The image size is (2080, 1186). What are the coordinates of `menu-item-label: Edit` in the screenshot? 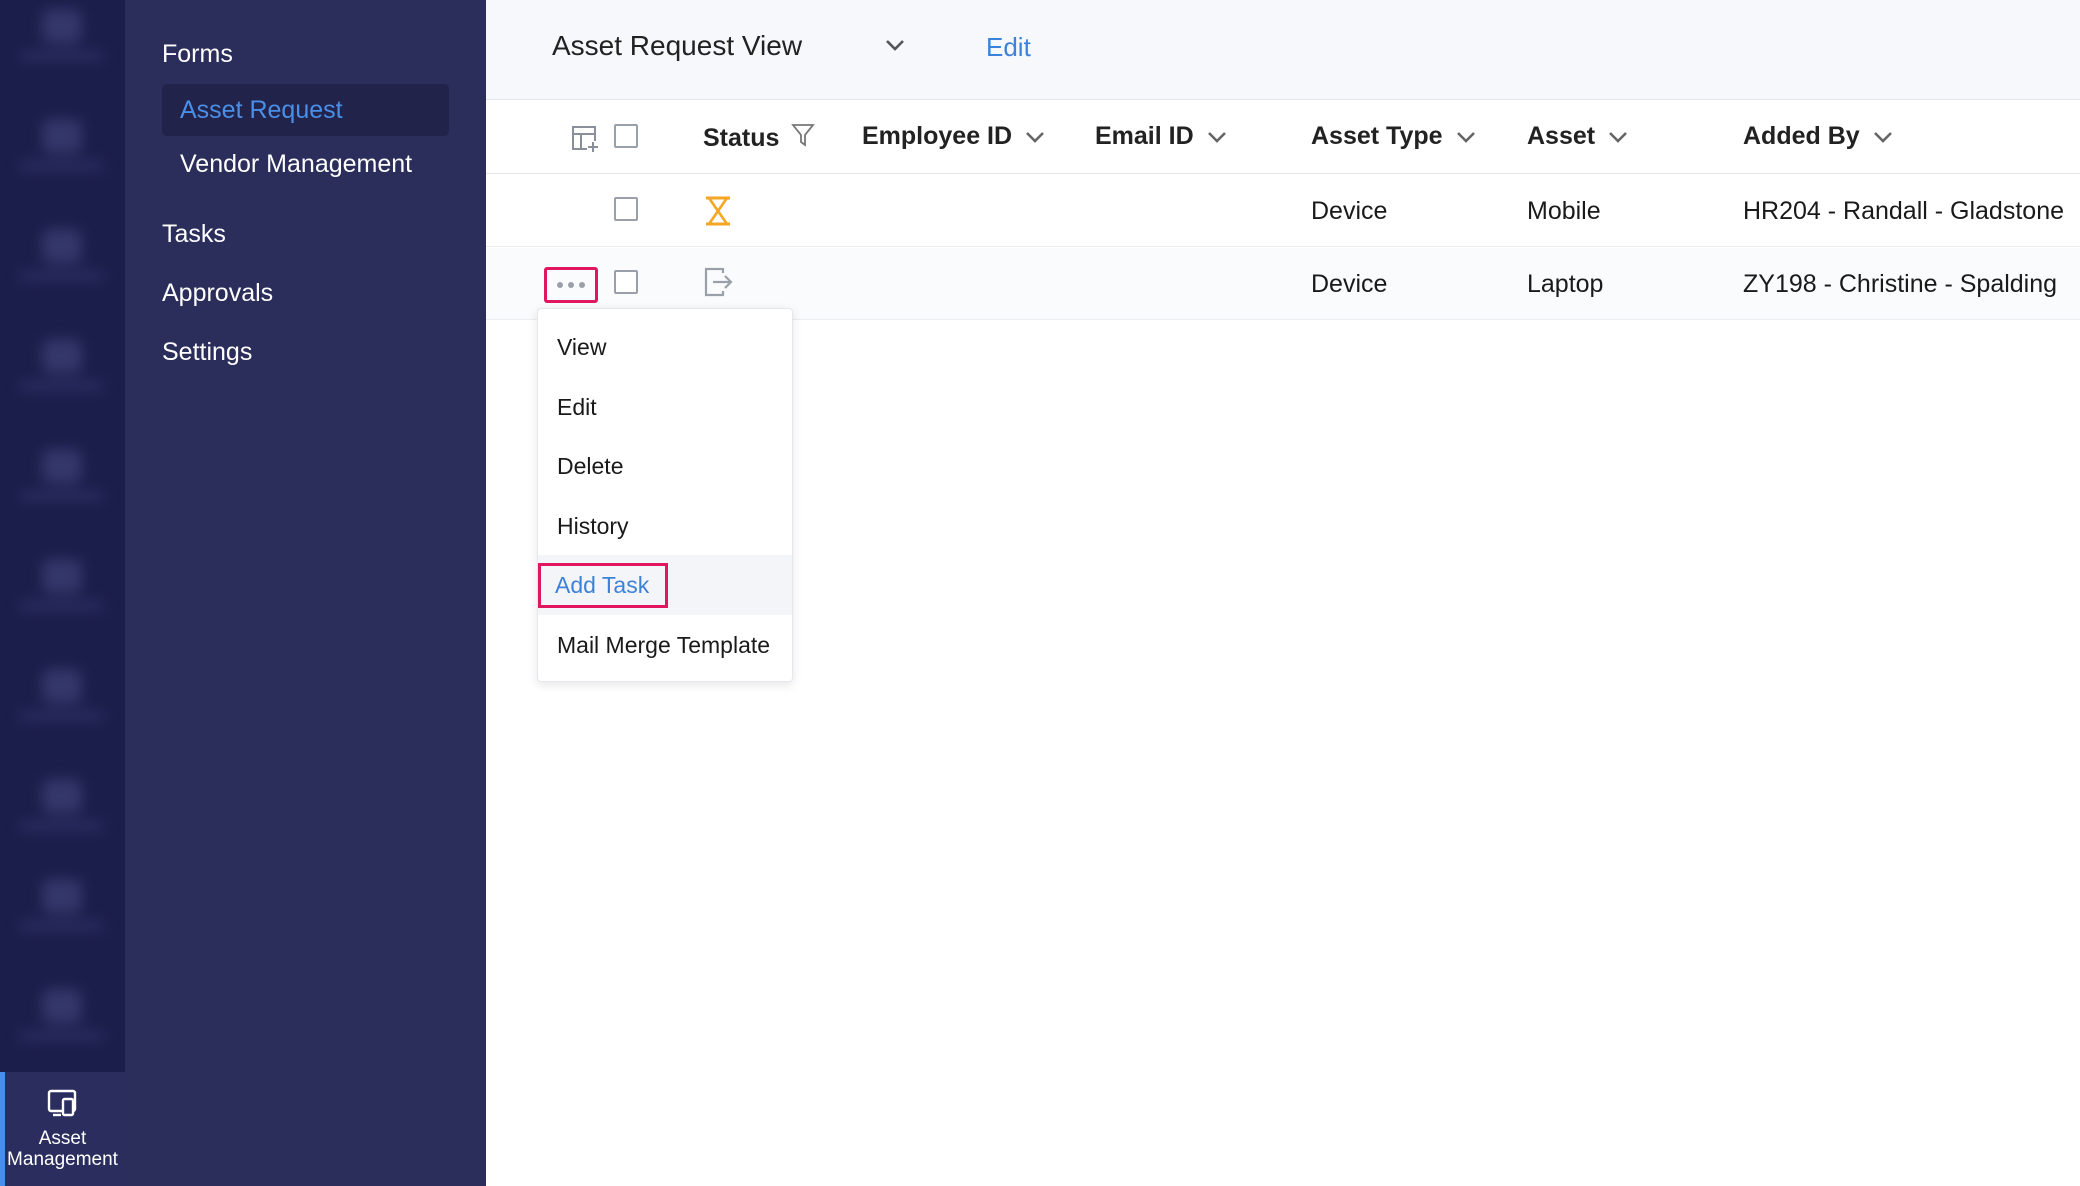 It's located at (577, 406).